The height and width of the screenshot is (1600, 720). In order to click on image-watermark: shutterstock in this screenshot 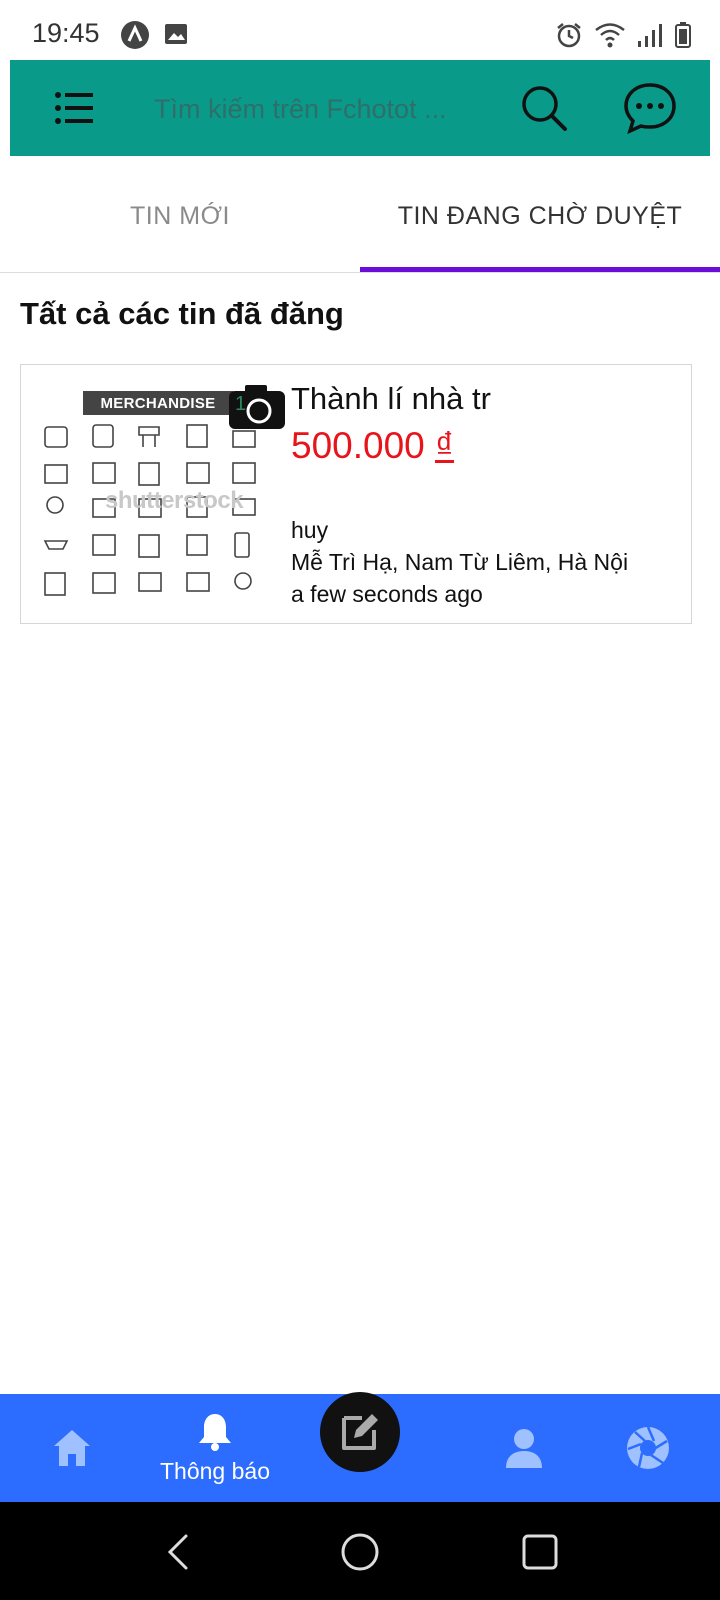, I will do `click(174, 500)`.